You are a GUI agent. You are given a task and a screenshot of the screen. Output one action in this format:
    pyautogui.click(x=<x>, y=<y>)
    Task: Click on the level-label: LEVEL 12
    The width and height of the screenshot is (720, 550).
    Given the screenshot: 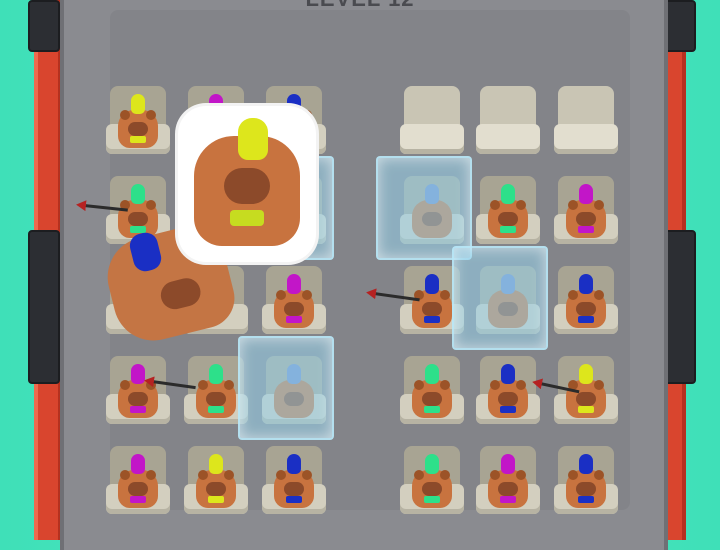 What is the action you would take?
    pyautogui.click(x=360, y=6)
    